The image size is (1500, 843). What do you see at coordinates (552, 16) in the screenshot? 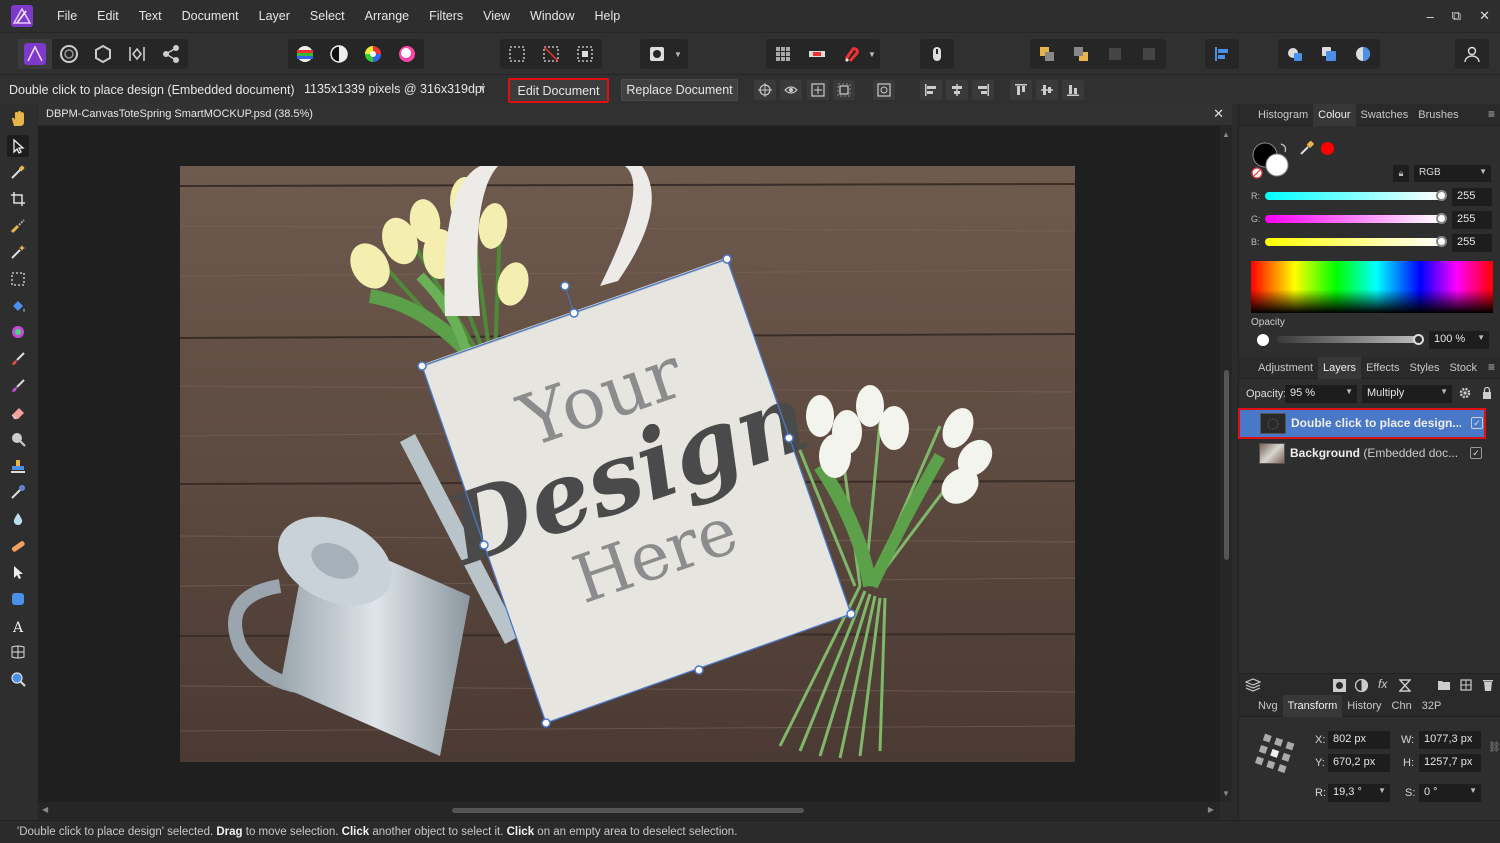
I see `menu-window: Window` at bounding box center [552, 16].